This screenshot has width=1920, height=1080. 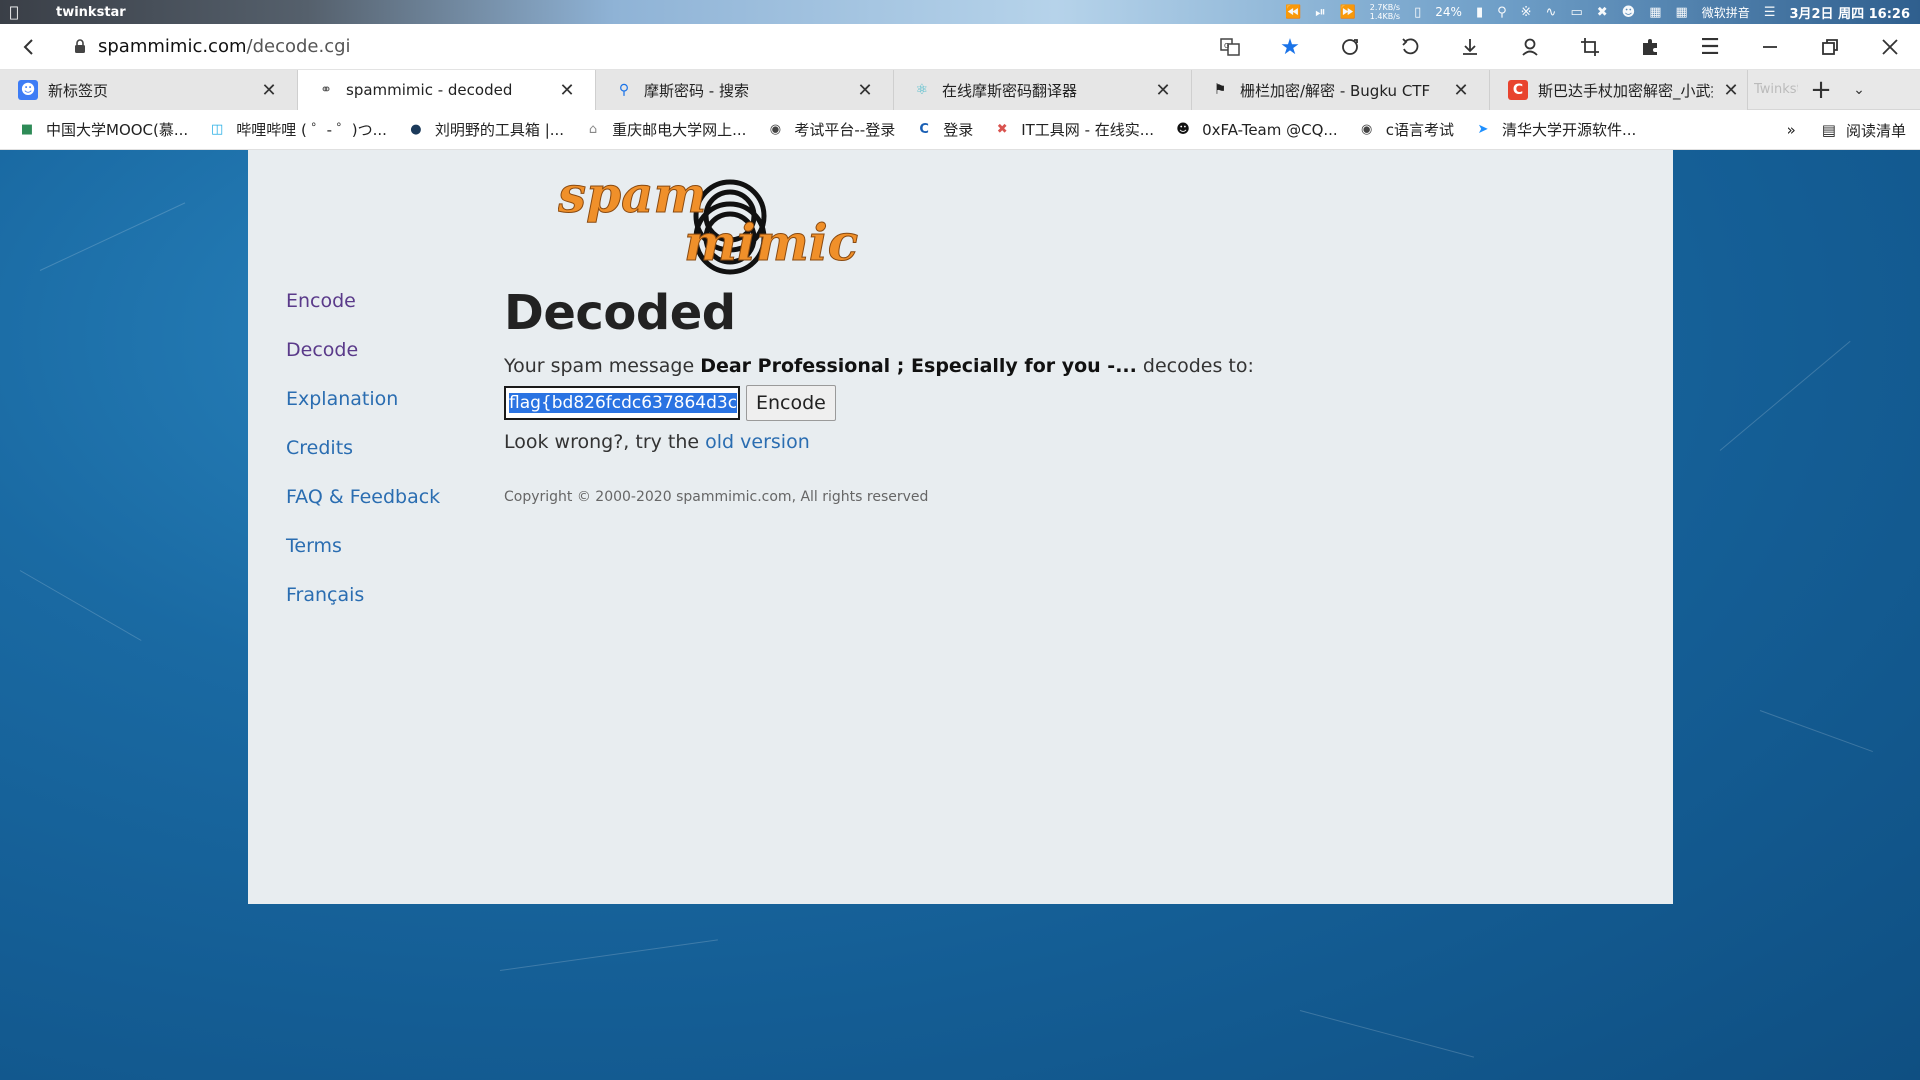 I want to click on reading-list-button: ▤ 阅读清单, so click(x=1864, y=130).